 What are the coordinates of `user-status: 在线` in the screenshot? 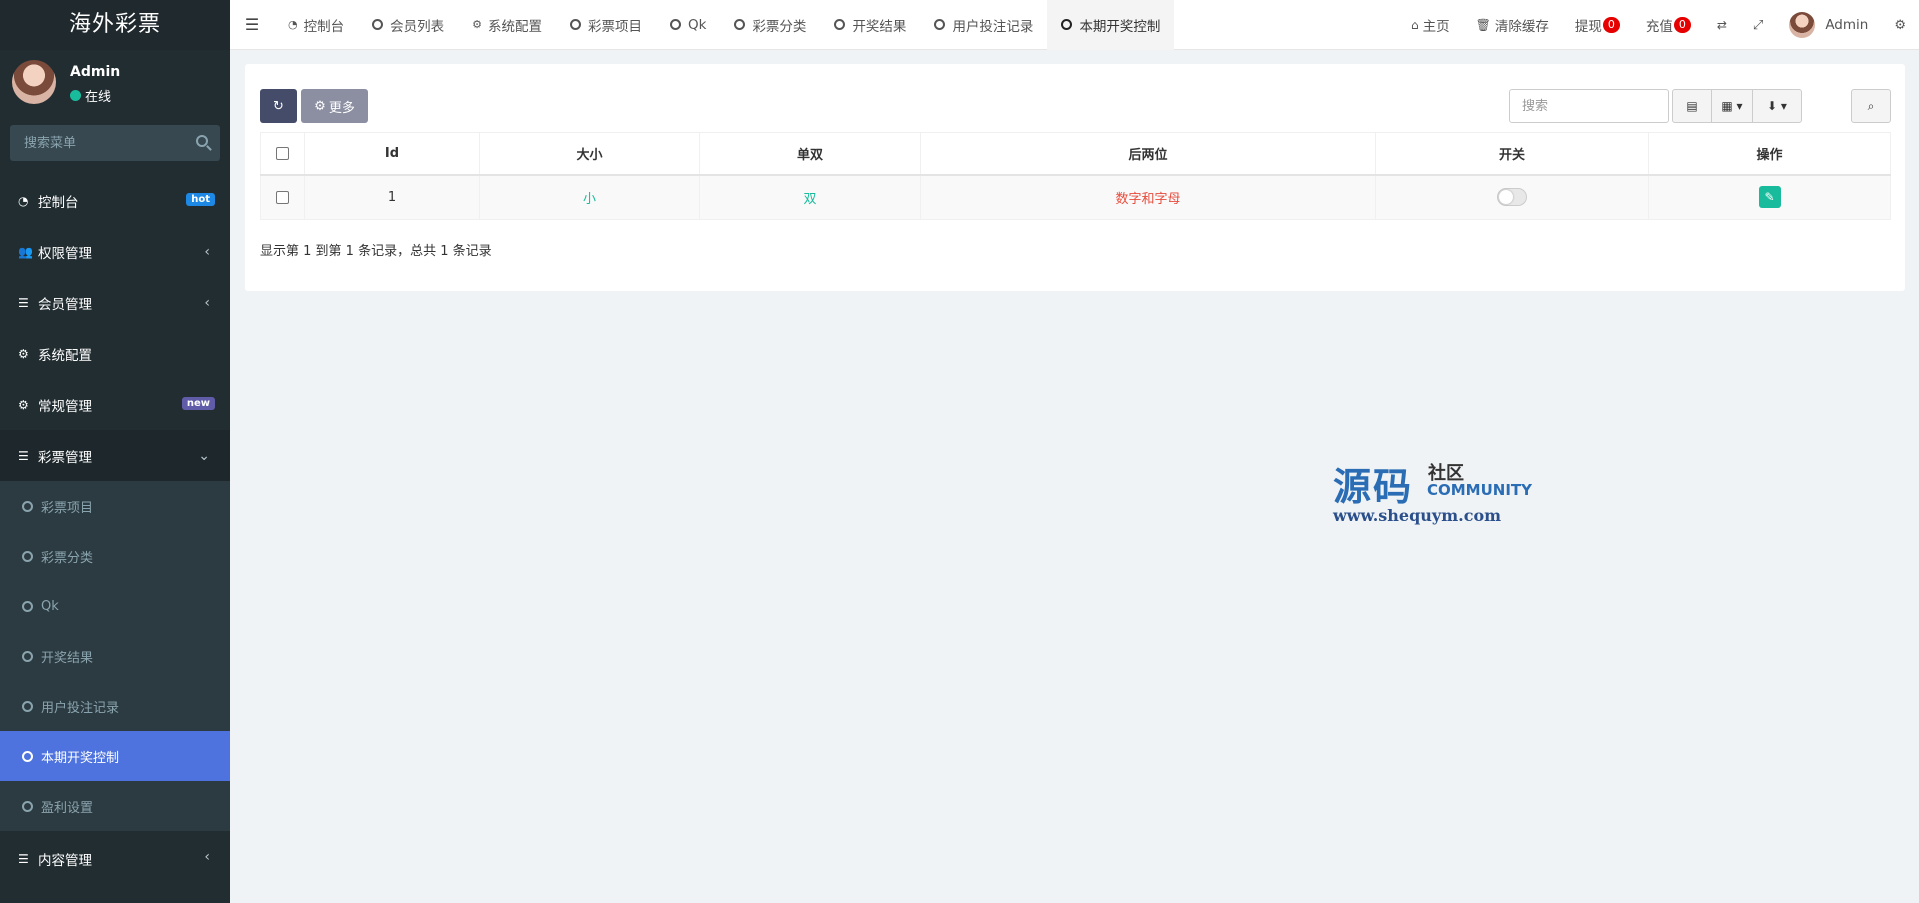 It's located at (90, 95).